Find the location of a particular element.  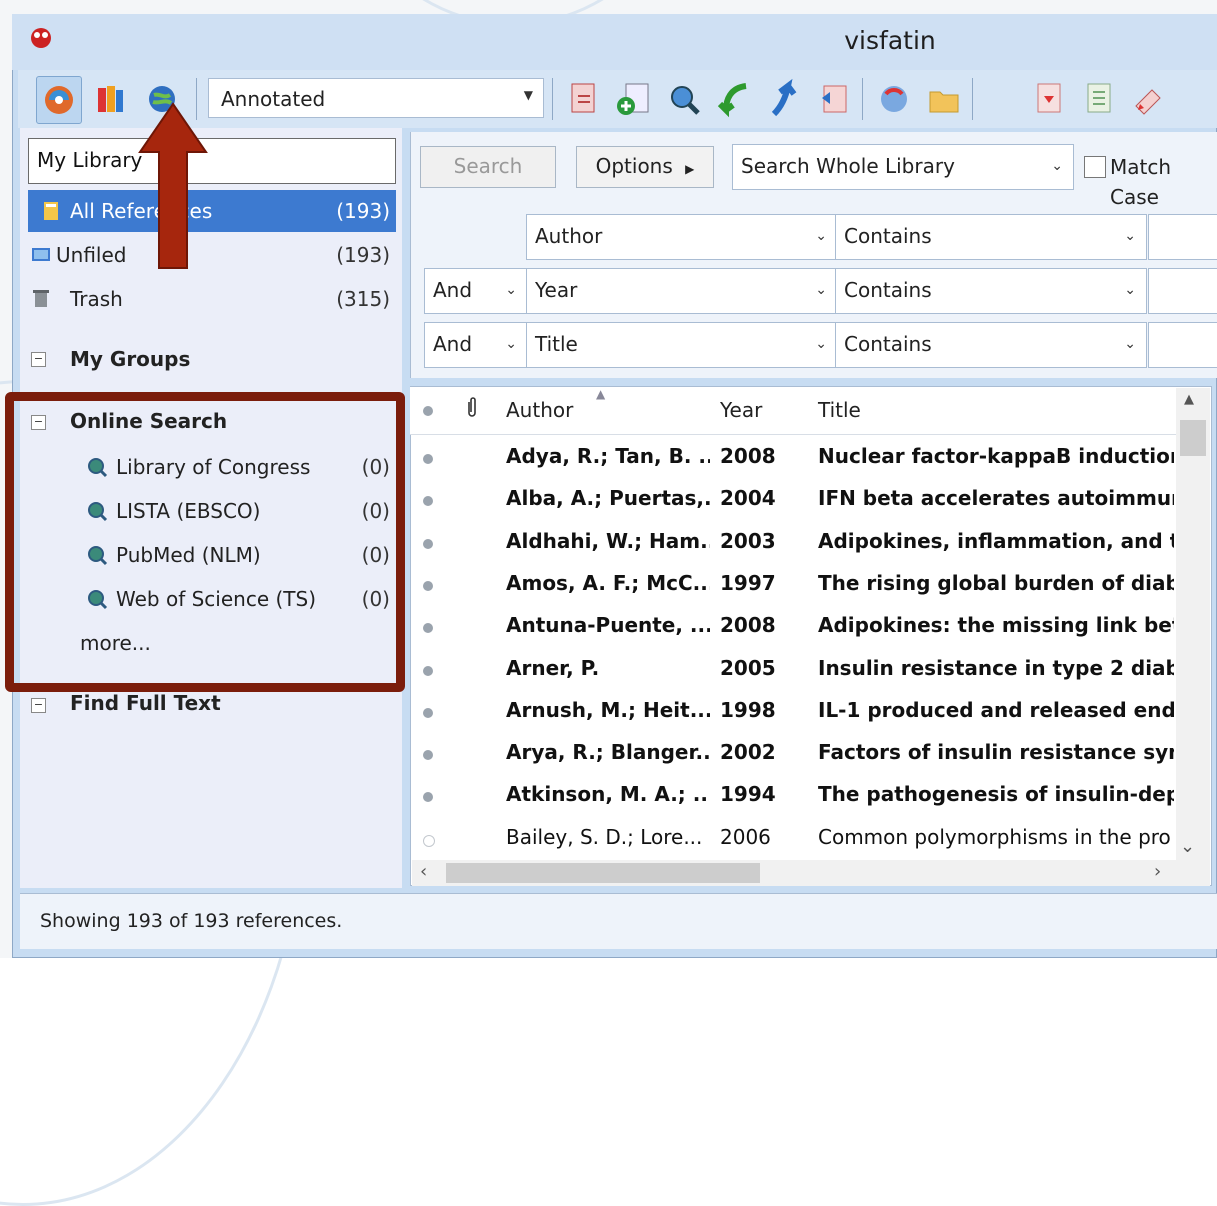

column-header-title: Title is located at coordinates (839, 410).